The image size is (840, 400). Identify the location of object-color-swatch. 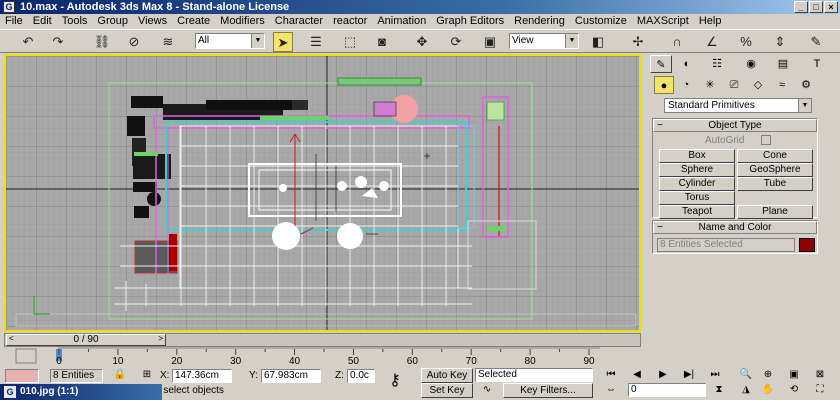
(807, 245).